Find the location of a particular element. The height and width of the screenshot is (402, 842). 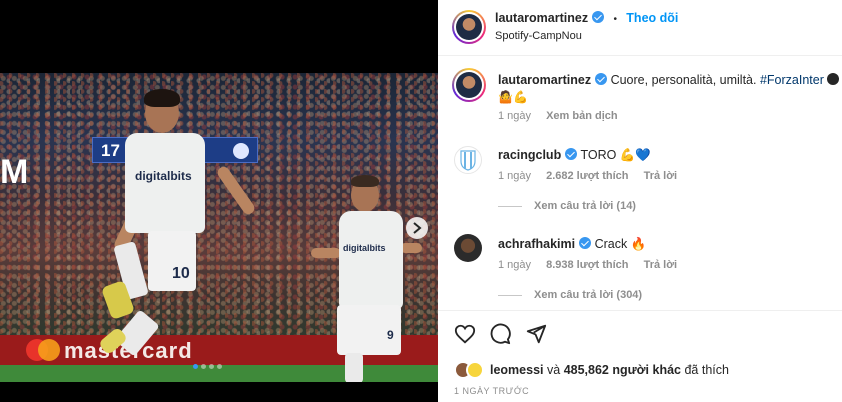

caption-username: lautaromartinez is located at coordinates (544, 80).